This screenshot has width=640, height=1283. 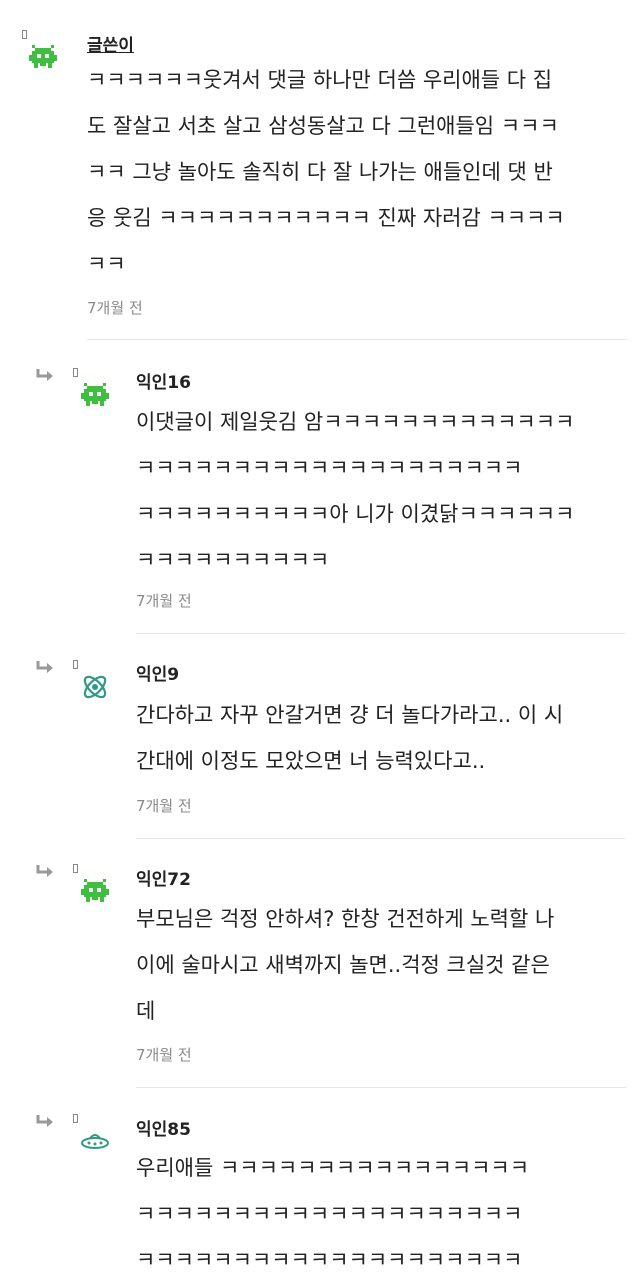 I want to click on comment-line: ㅋㅋ, so click(x=106, y=264).